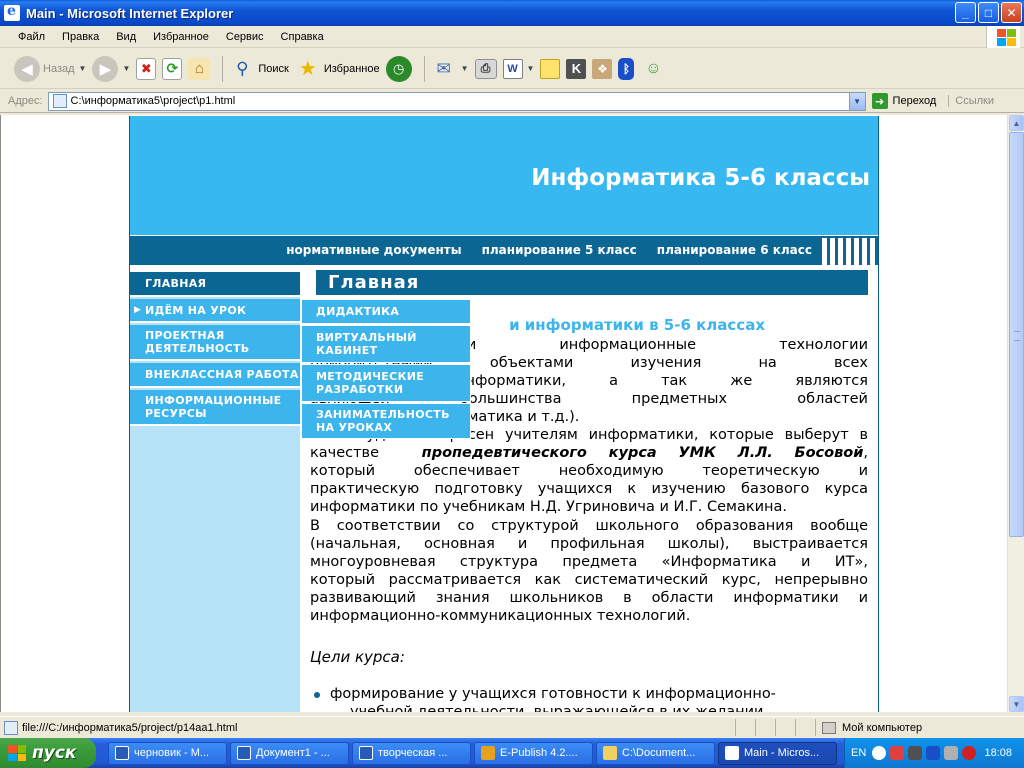 The width and height of the screenshot is (1024, 768). Describe the element at coordinates (11, 727) in the screenshot. I see `page-icon` at that location.